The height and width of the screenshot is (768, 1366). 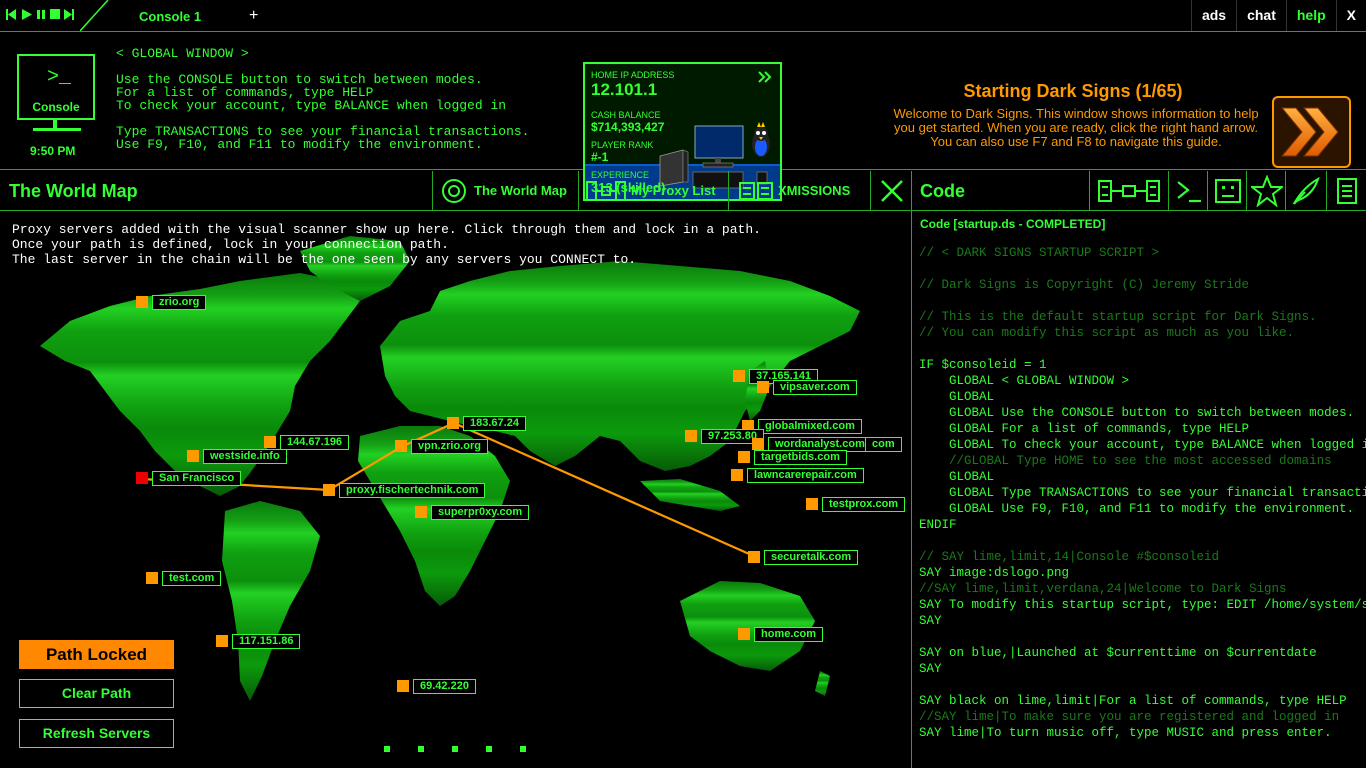 I want to click on proxy-node: lawncarerepair.com, so click(x=797, y=475).